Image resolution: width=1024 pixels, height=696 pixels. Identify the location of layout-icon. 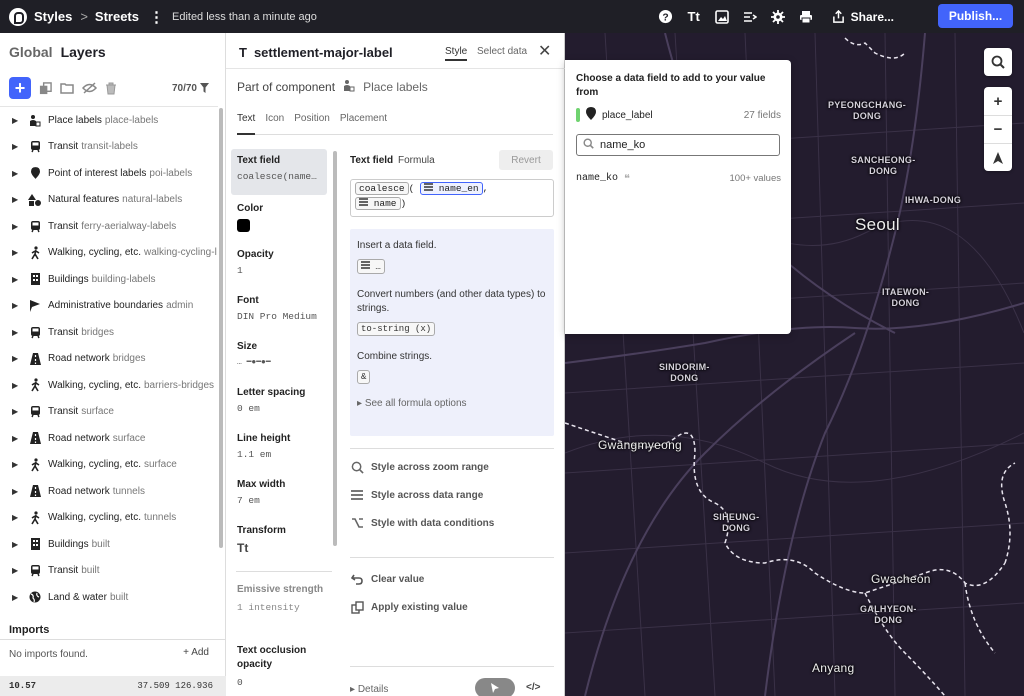
(750, 17).